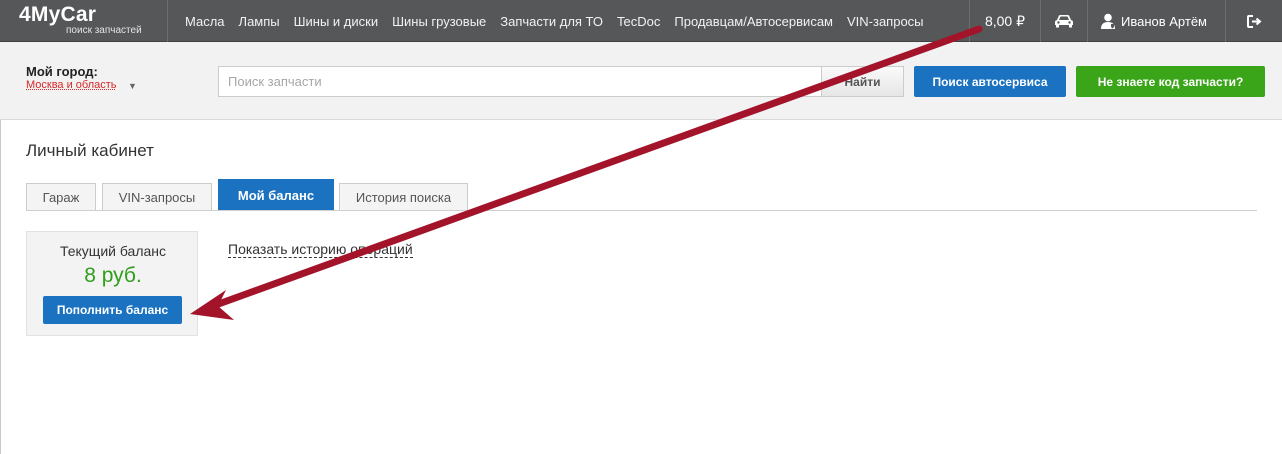  I want to click on header-balance-value: 8,00 ₽, so click(1005, 20).